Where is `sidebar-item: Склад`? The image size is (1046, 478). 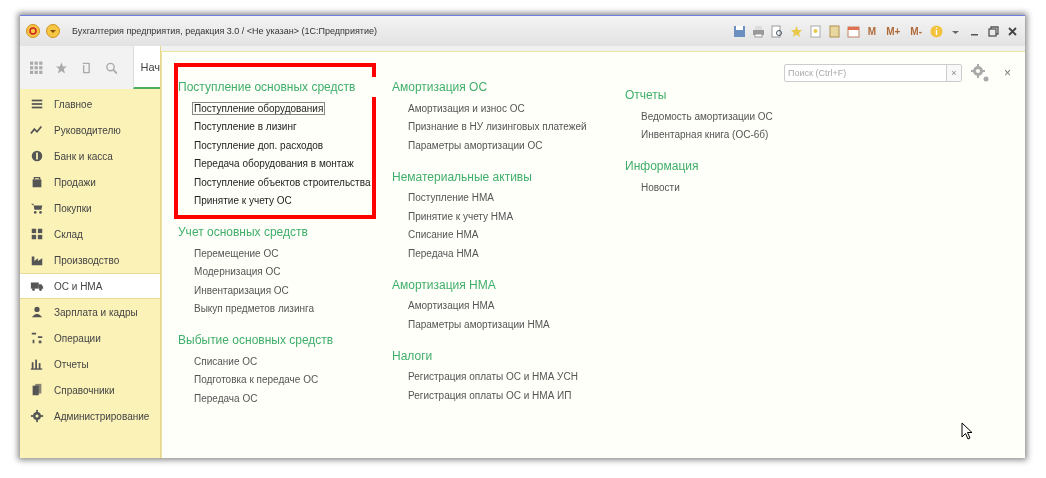 sidebar-item: Склад is located at coordinates (90, 234).